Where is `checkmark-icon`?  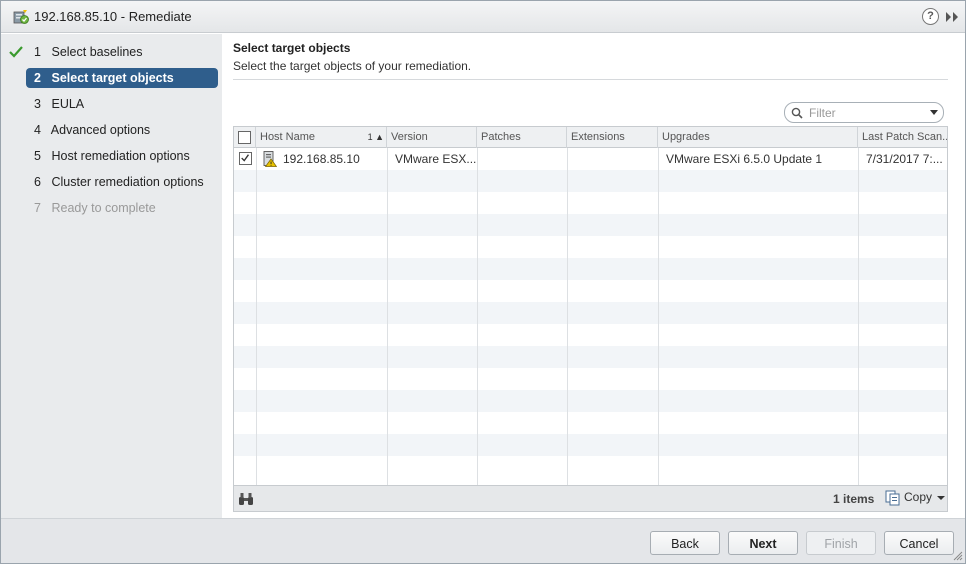
checkmark-icon is located at coordinates (245, 158).